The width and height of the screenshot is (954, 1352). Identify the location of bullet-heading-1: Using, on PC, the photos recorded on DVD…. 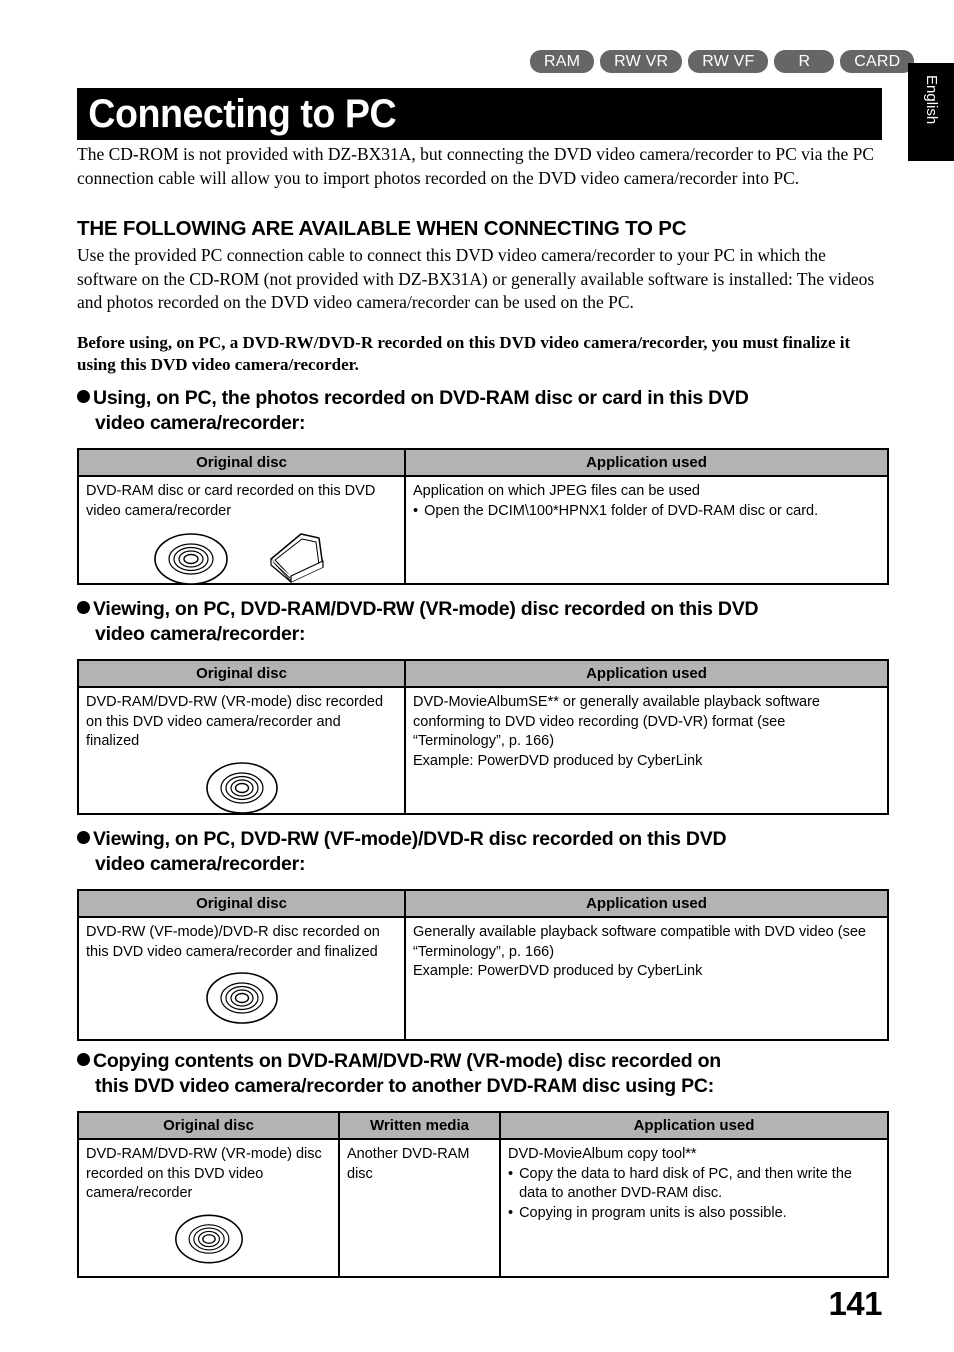
(483, 411).